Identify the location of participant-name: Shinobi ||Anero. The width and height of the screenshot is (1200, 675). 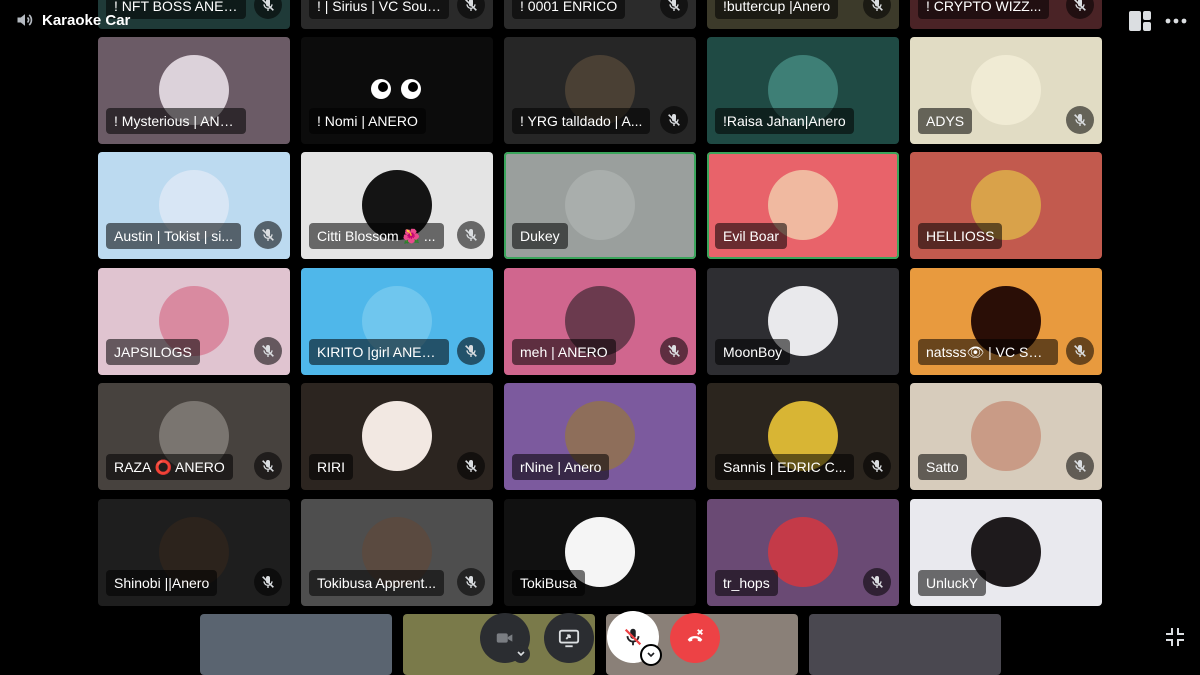
(162, 583).